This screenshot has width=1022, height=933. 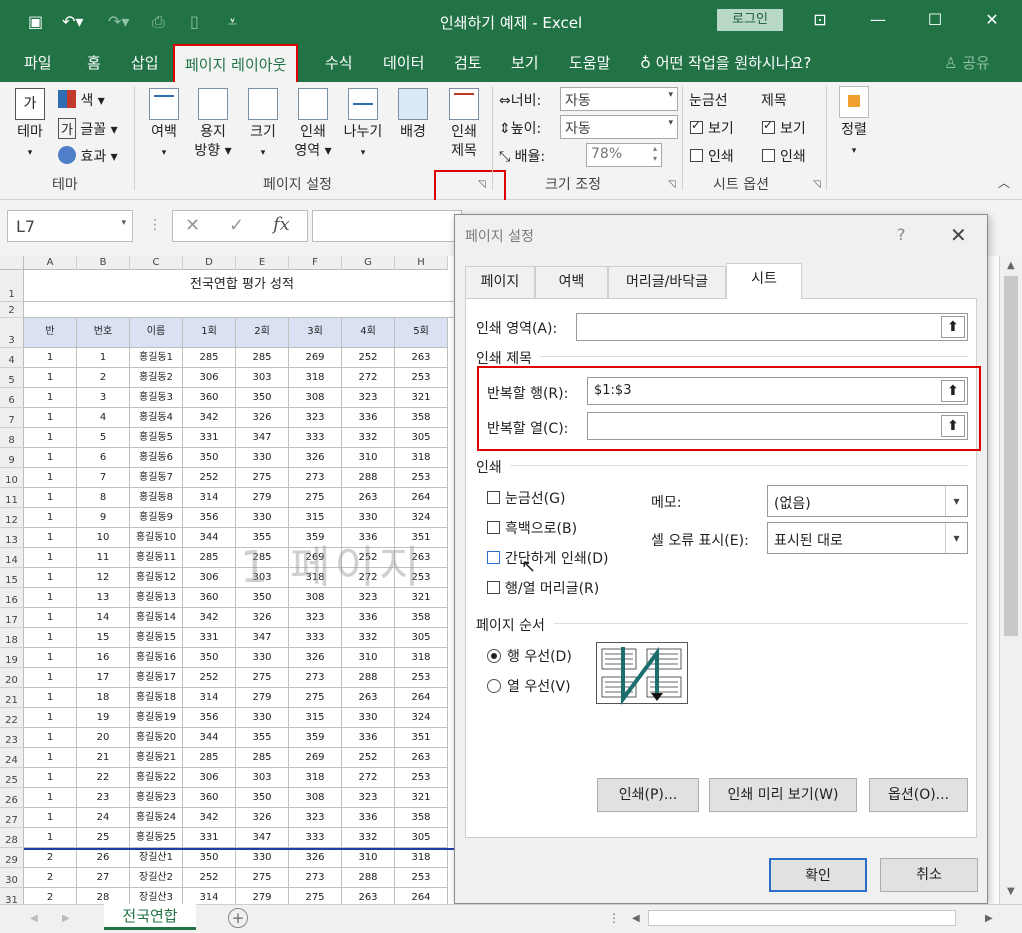 I want to click on table-cell: 306, so click(x=209, y=578).